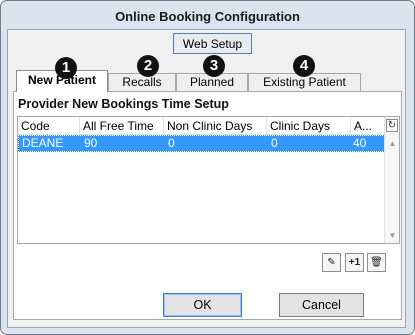 The height and width of the screenshot is (335, 415). I want to click on tab-badge-1: 1, so click(66, 68).